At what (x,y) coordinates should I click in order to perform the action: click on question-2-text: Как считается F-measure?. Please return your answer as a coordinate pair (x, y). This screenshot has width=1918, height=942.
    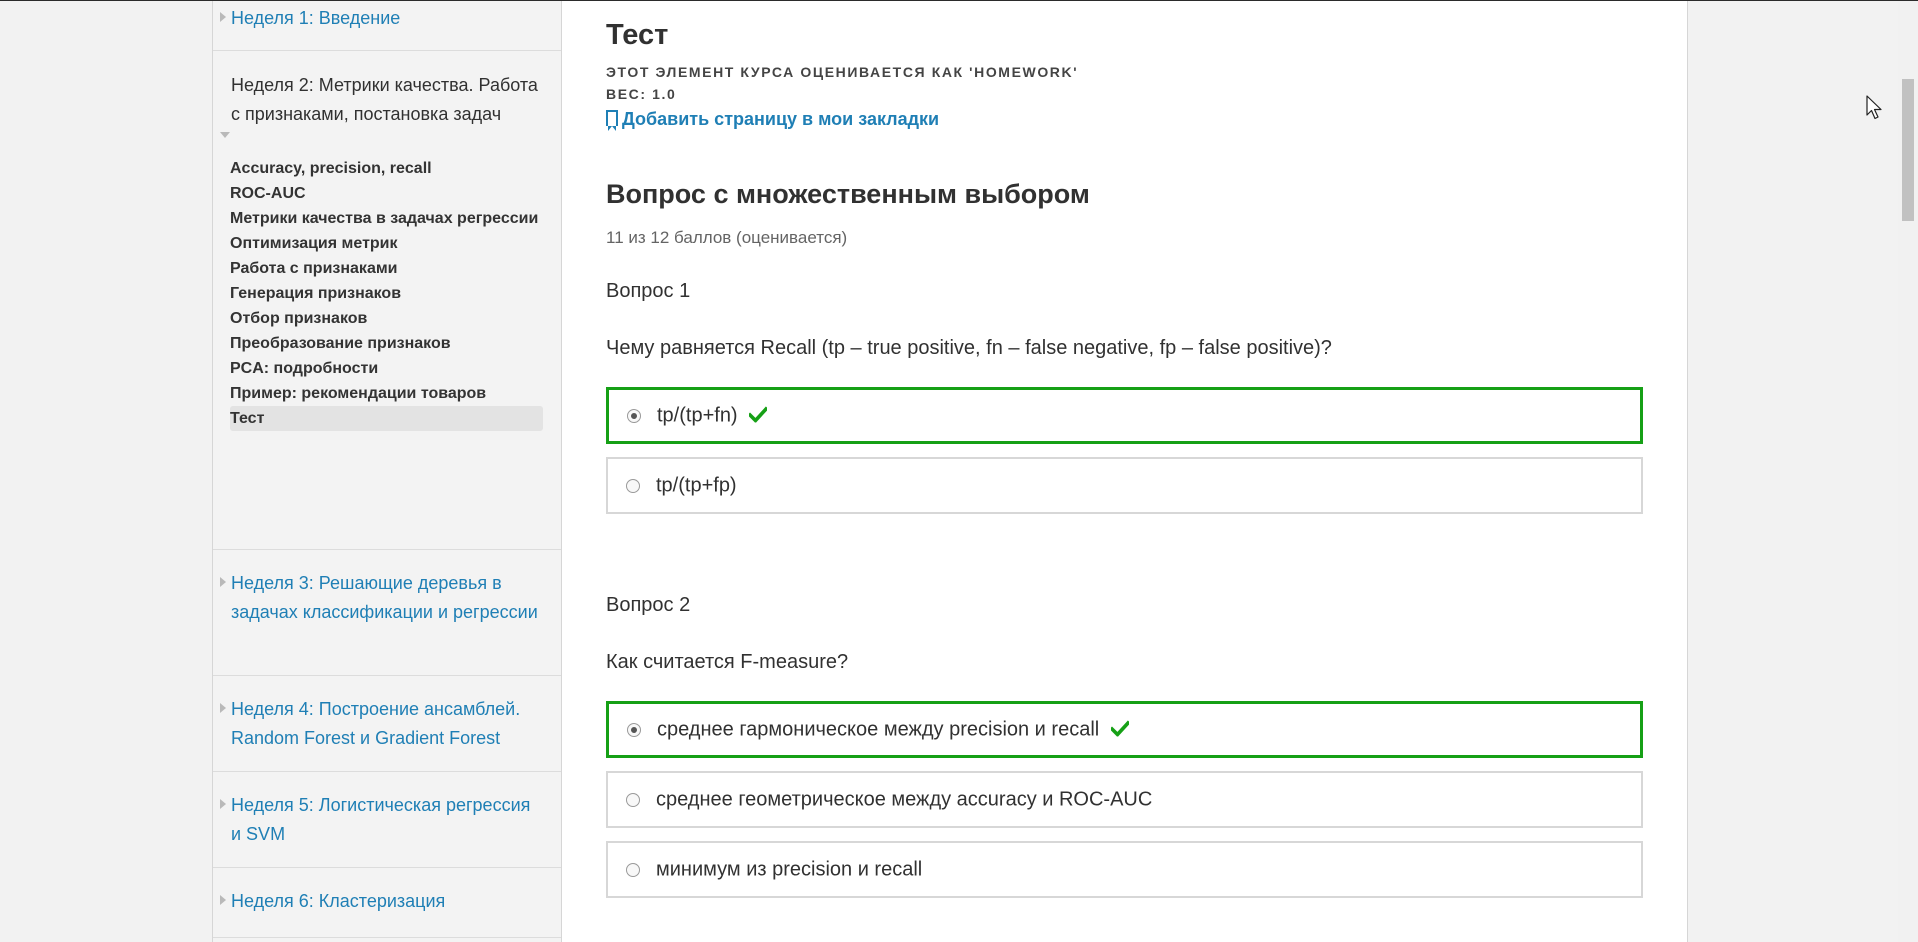
    Looking at the image, I should click on (727, 662).